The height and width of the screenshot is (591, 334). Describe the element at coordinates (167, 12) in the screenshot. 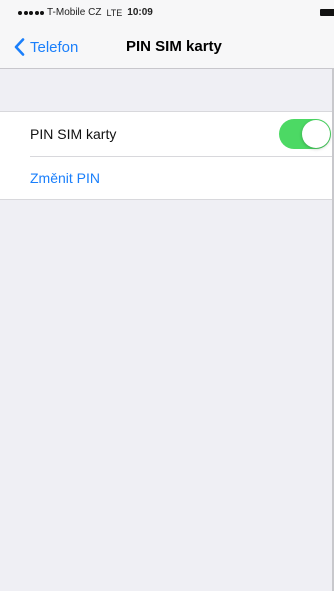

I see `status-bar: T-Mobile CZ LTE 10:09` at that location.